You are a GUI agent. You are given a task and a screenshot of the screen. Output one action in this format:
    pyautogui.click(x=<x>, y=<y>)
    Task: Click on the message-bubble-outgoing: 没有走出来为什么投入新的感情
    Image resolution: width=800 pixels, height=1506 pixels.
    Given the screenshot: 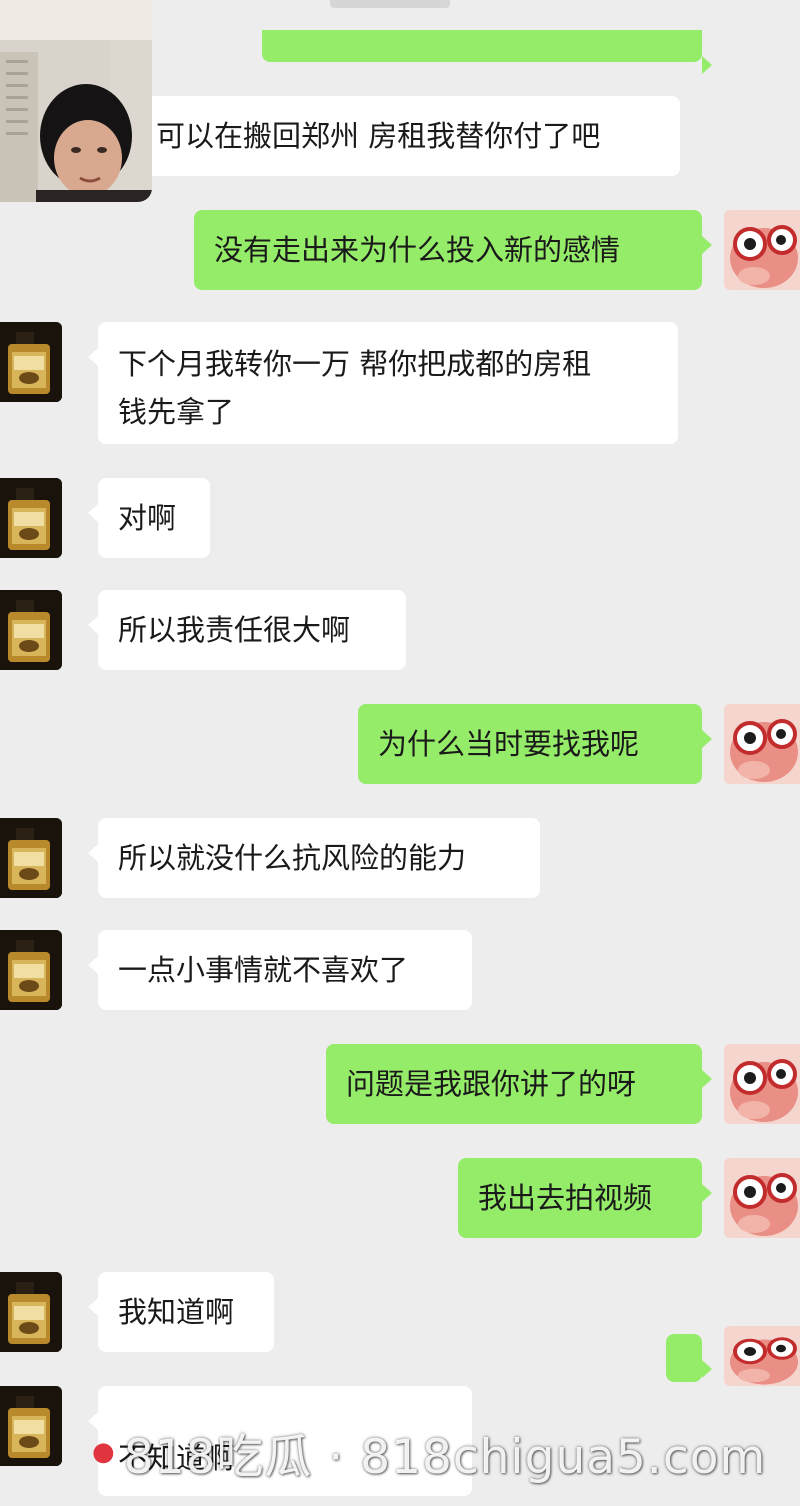 What is the action you would take?
    pyautogui.click(x=453, y=250)
    